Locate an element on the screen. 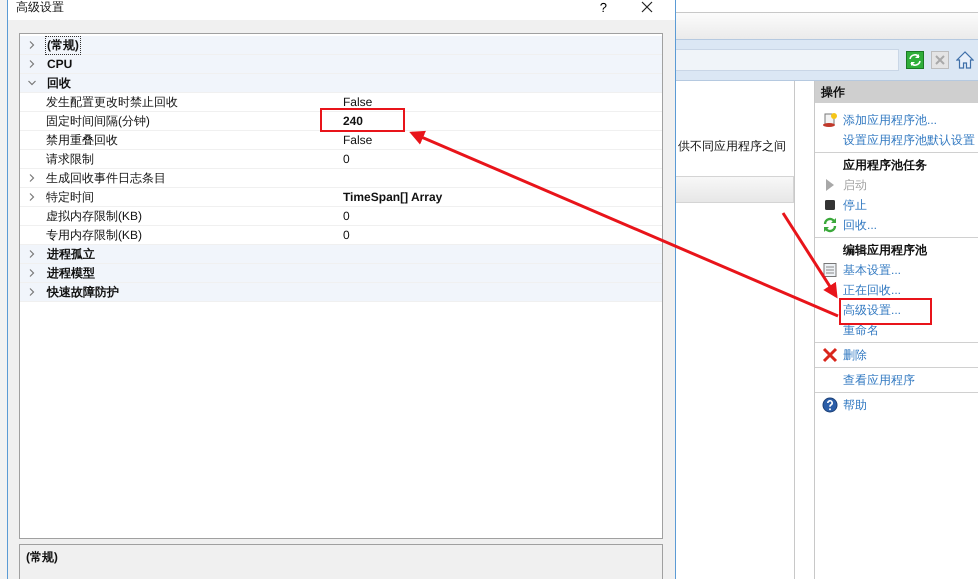 This screenshot has width=978, height=579. section-heading: 应用程序池任务 is located at coordinates (885, 165).